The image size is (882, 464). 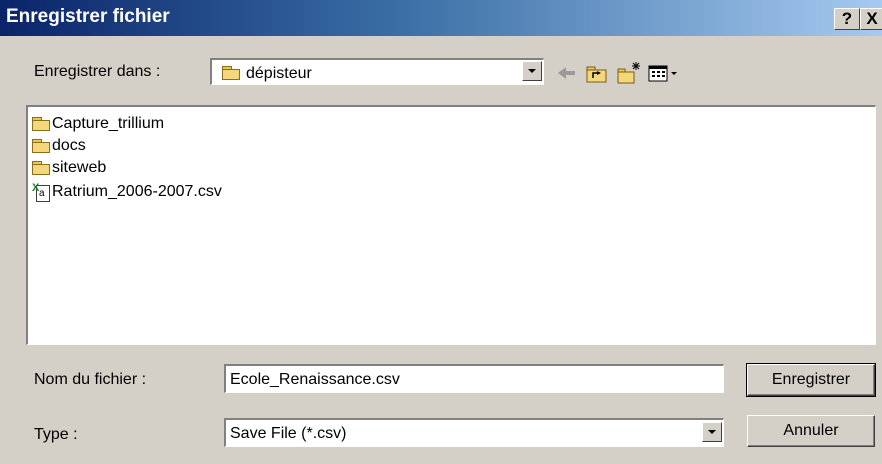 What do you see at coordinates (137, 191) in the screenshot?
I see `file-name: Ratrium_2006-2007.csv` at bounding box center [137, 191].